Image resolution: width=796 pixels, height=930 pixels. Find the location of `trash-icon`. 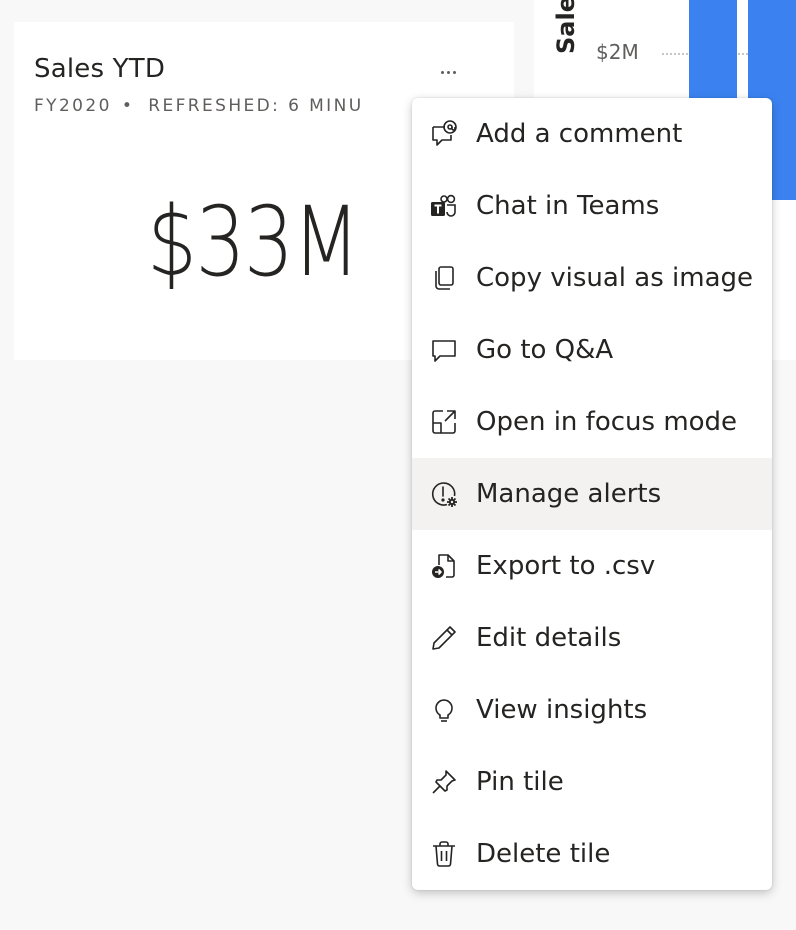

trash-icon is located at coordinates (444, 854).